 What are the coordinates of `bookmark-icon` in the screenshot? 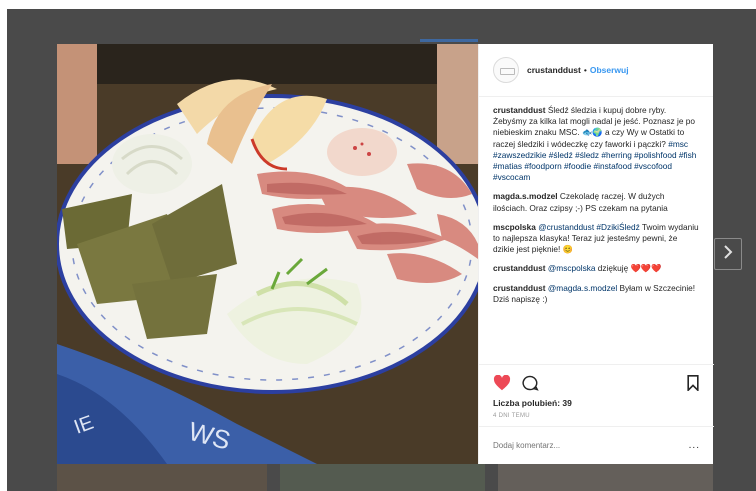 It's located at (693, 384).